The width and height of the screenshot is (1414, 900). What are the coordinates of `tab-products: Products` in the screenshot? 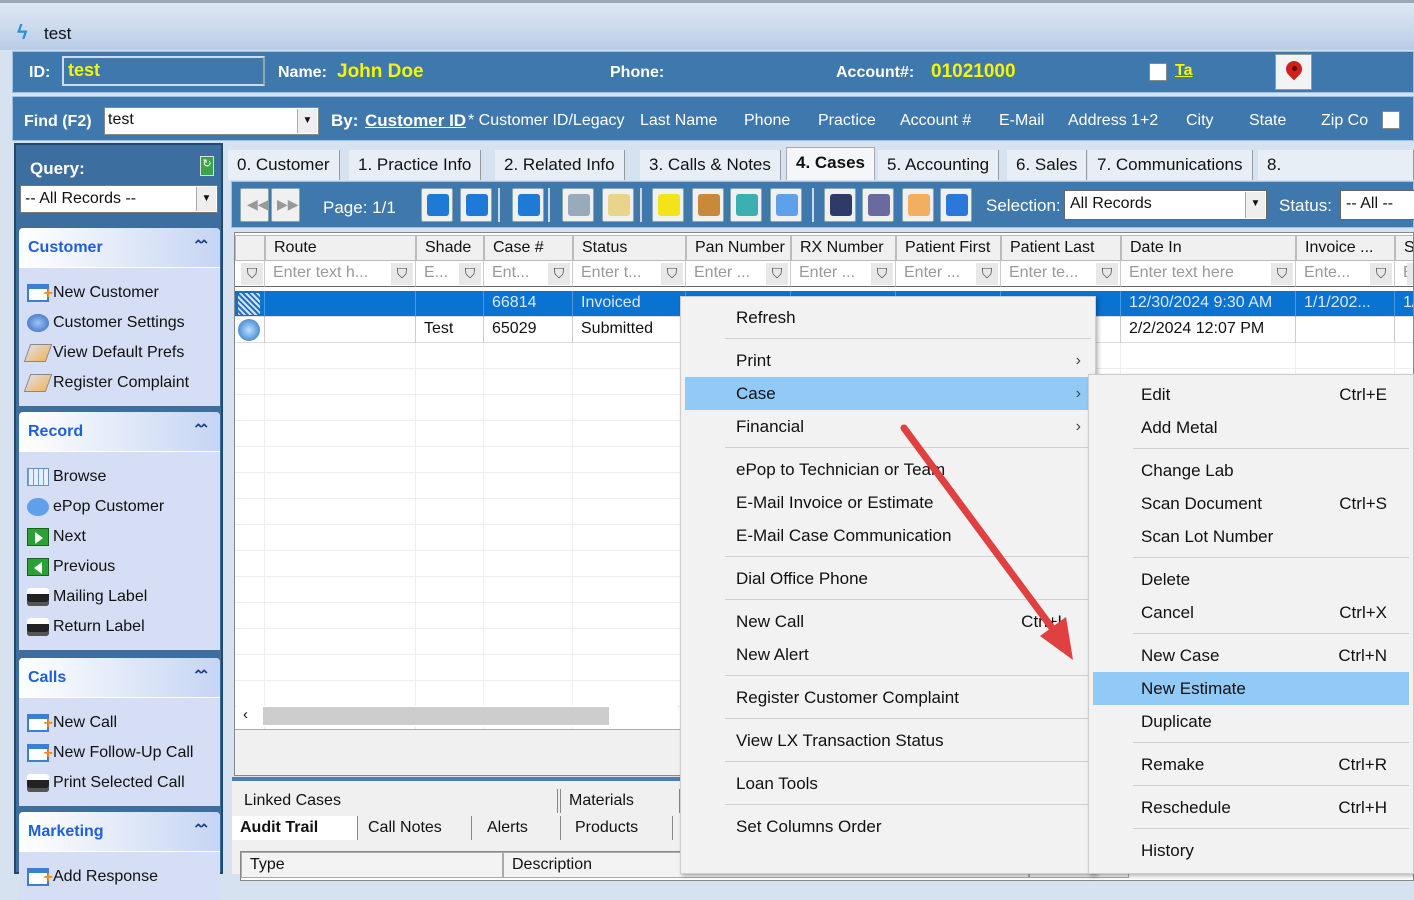 It's located at (620, 828).